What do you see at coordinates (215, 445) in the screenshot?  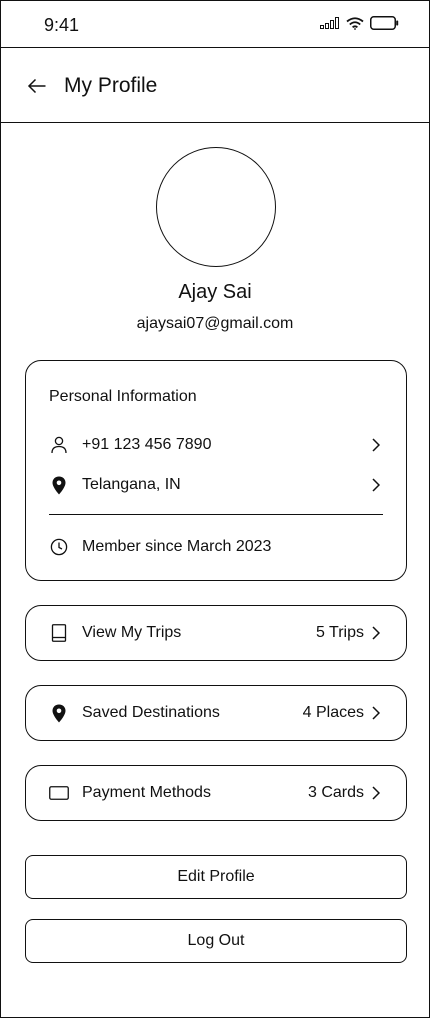 I see `phone-row: +91 123 456 7890` at bounding box center [215, 445].